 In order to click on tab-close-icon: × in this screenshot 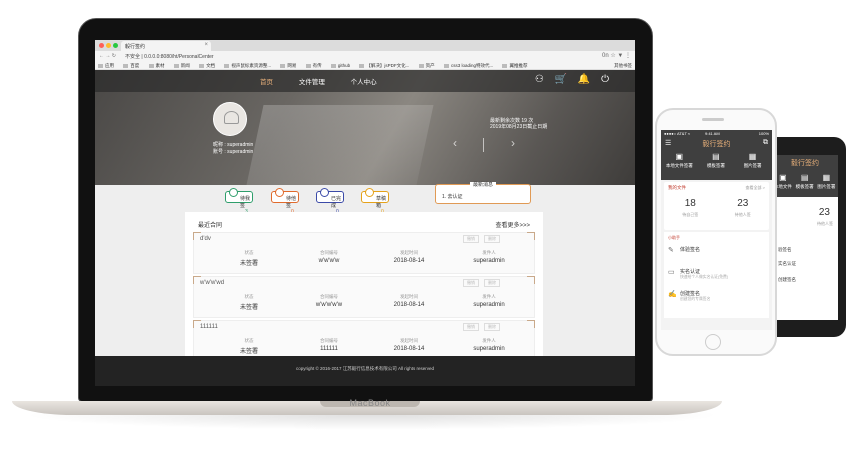, I will do `click(206, 45)`.